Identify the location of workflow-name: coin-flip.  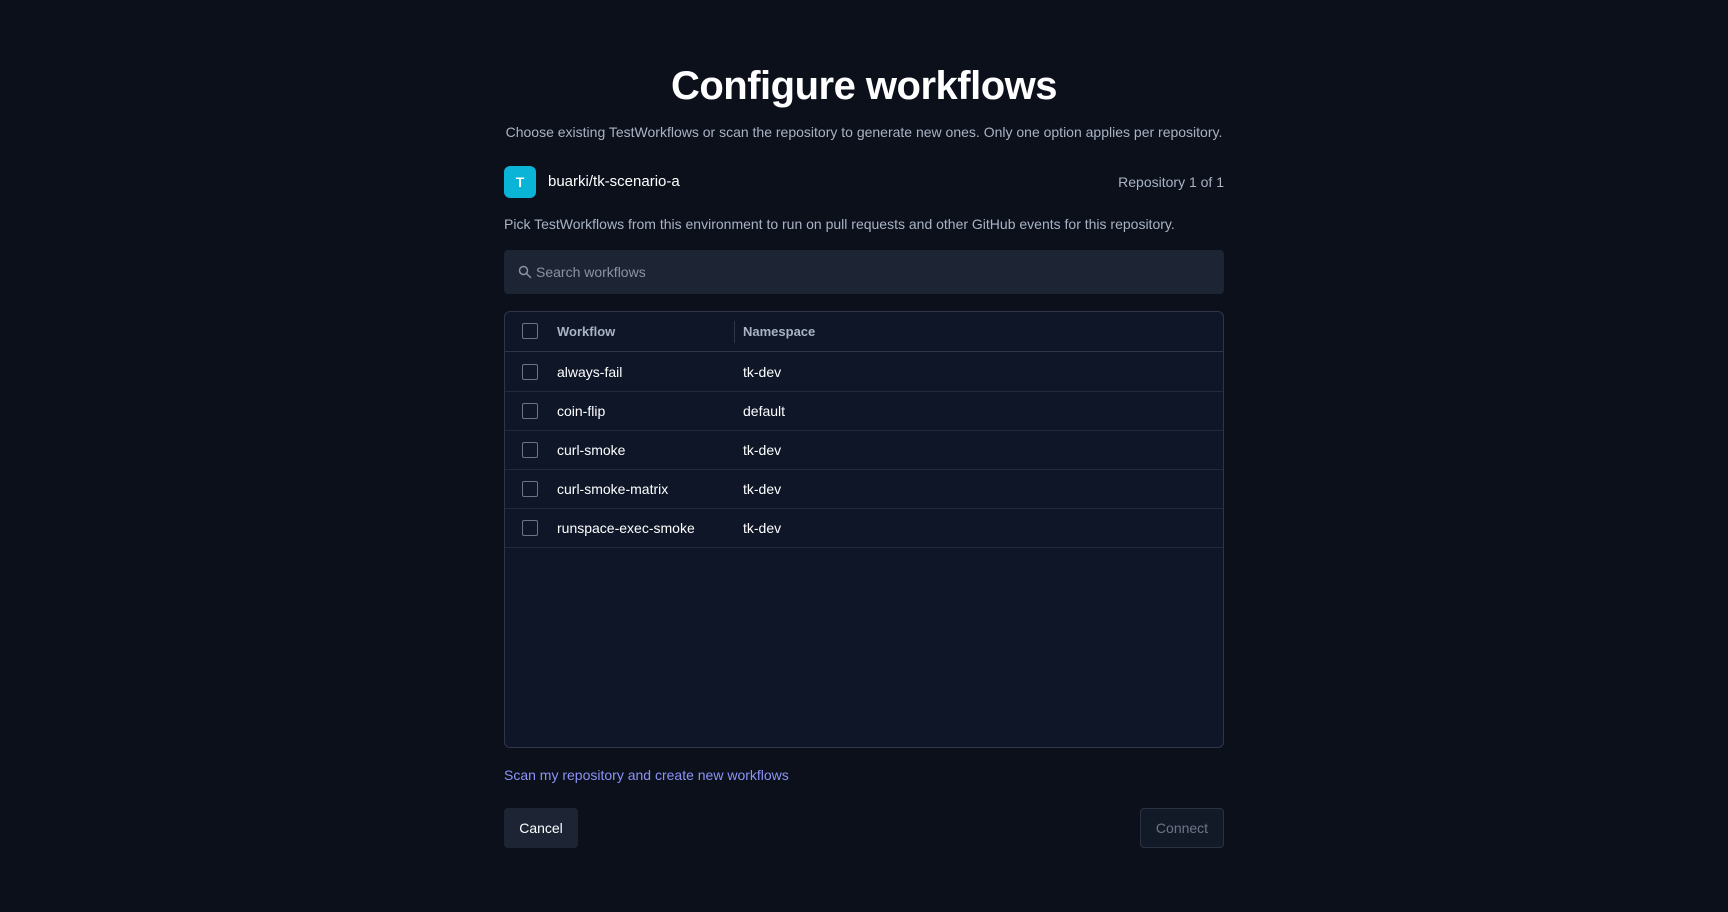
(581, 411).